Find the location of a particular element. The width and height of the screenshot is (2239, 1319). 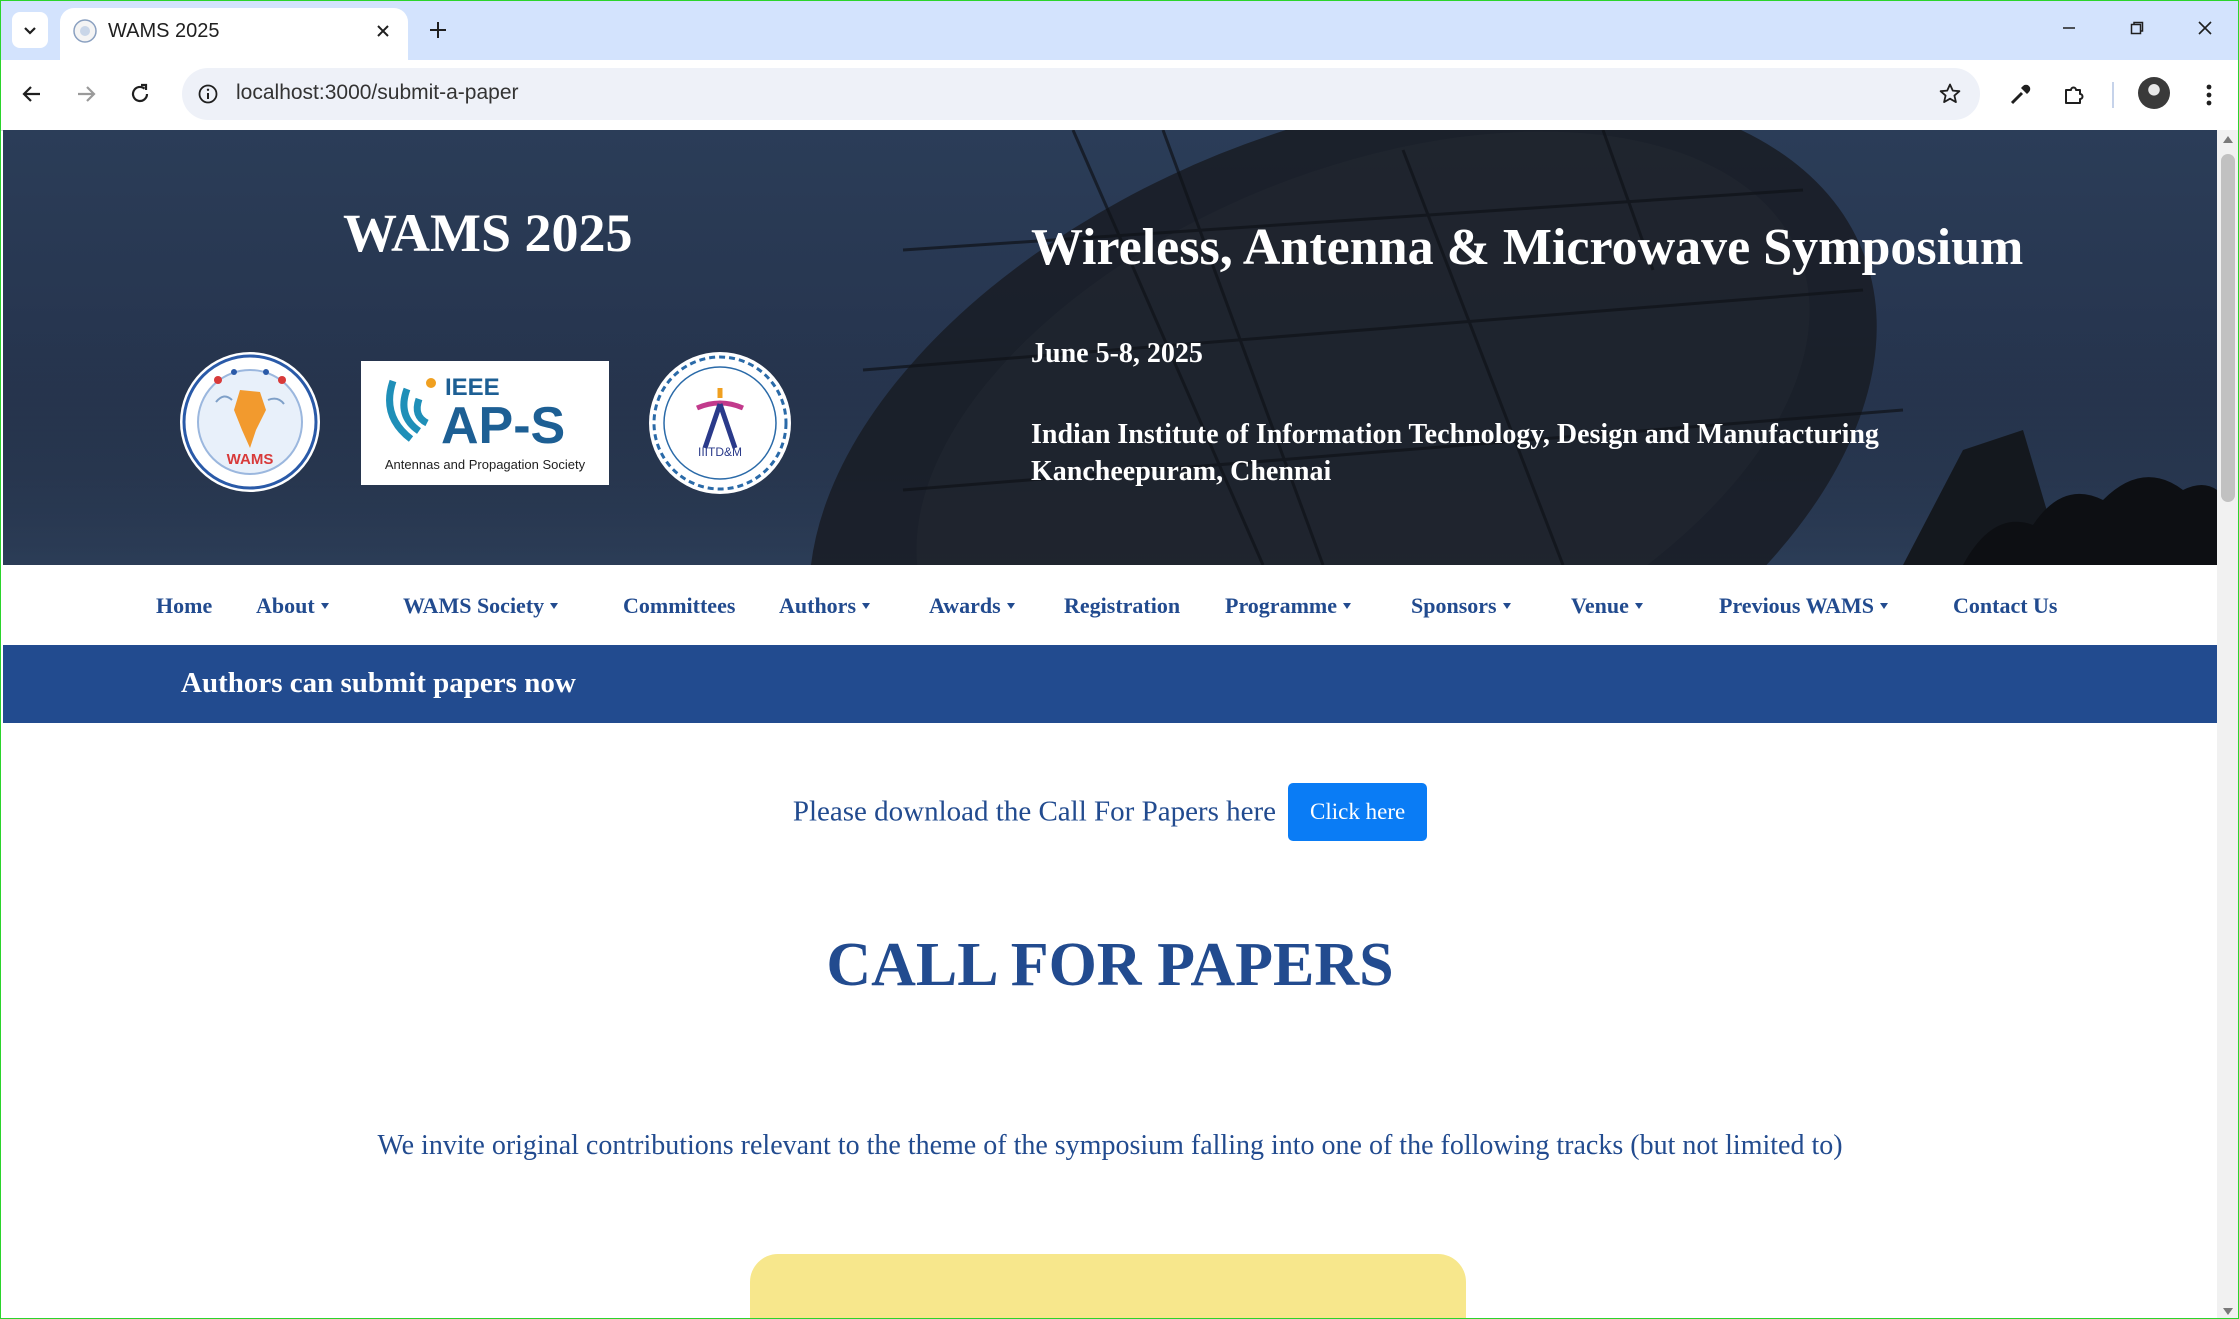

nav-previous-wams: Previous WAMS is located at coordinates (1804, 606).